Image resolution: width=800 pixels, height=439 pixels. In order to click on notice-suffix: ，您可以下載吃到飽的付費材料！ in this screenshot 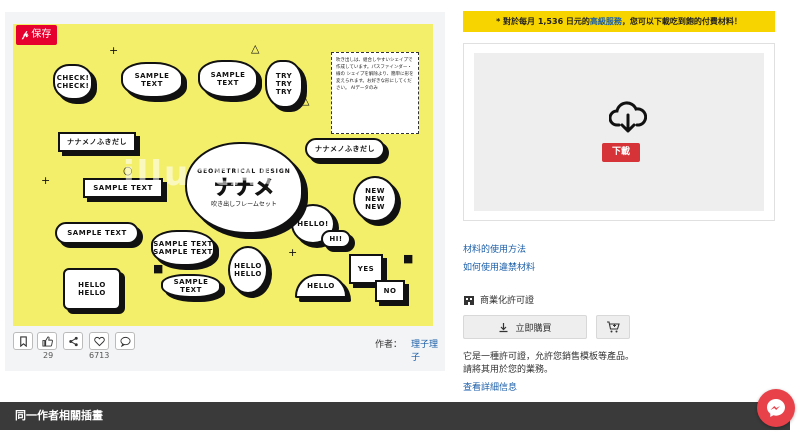, I will do `click(681, 21)`.